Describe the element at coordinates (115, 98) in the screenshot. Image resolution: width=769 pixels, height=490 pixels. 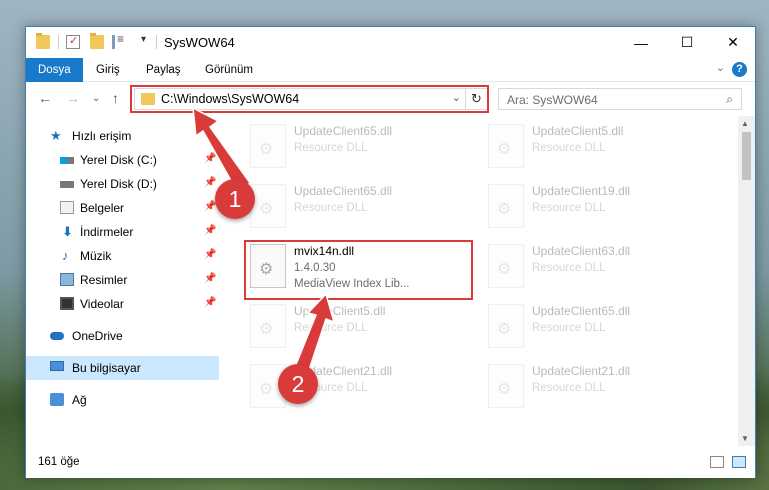
I see `up-arrow-icon: ↑` at that location.